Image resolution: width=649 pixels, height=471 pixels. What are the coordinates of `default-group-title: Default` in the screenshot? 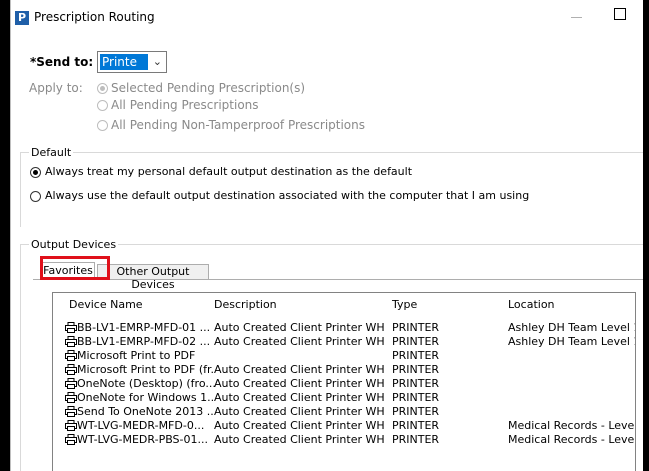 It's located at (51, 152).